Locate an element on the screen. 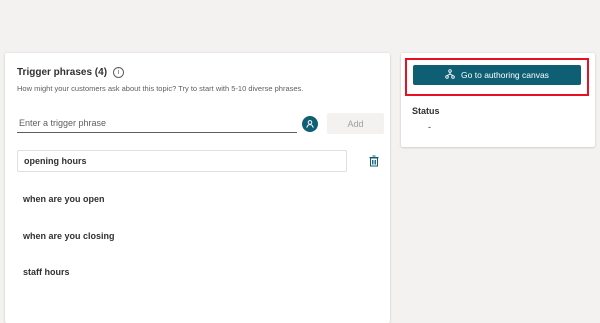  info-icon: i is located at coordinates (119, 72).